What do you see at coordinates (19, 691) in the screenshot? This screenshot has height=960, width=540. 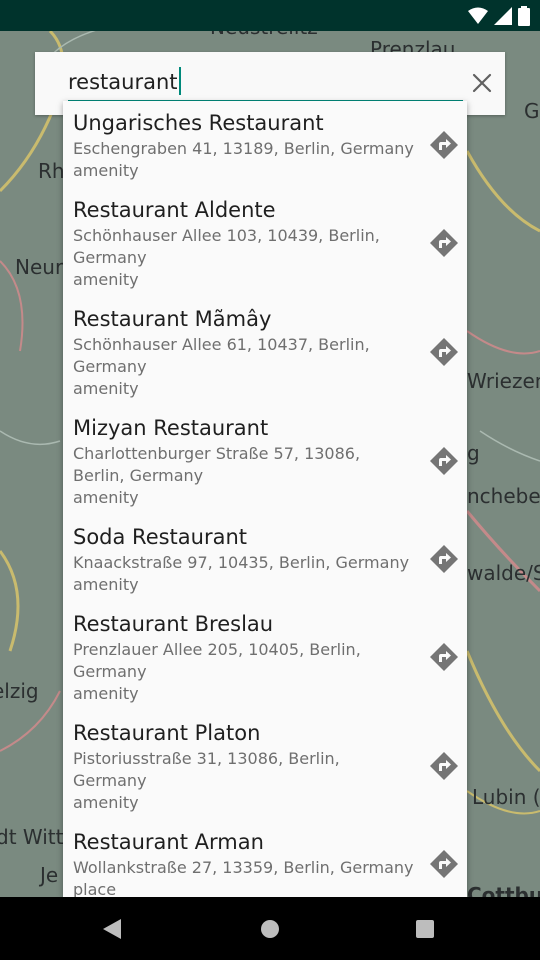 I see `map-label-elzig: elzig` at bounding box center [19, 691].